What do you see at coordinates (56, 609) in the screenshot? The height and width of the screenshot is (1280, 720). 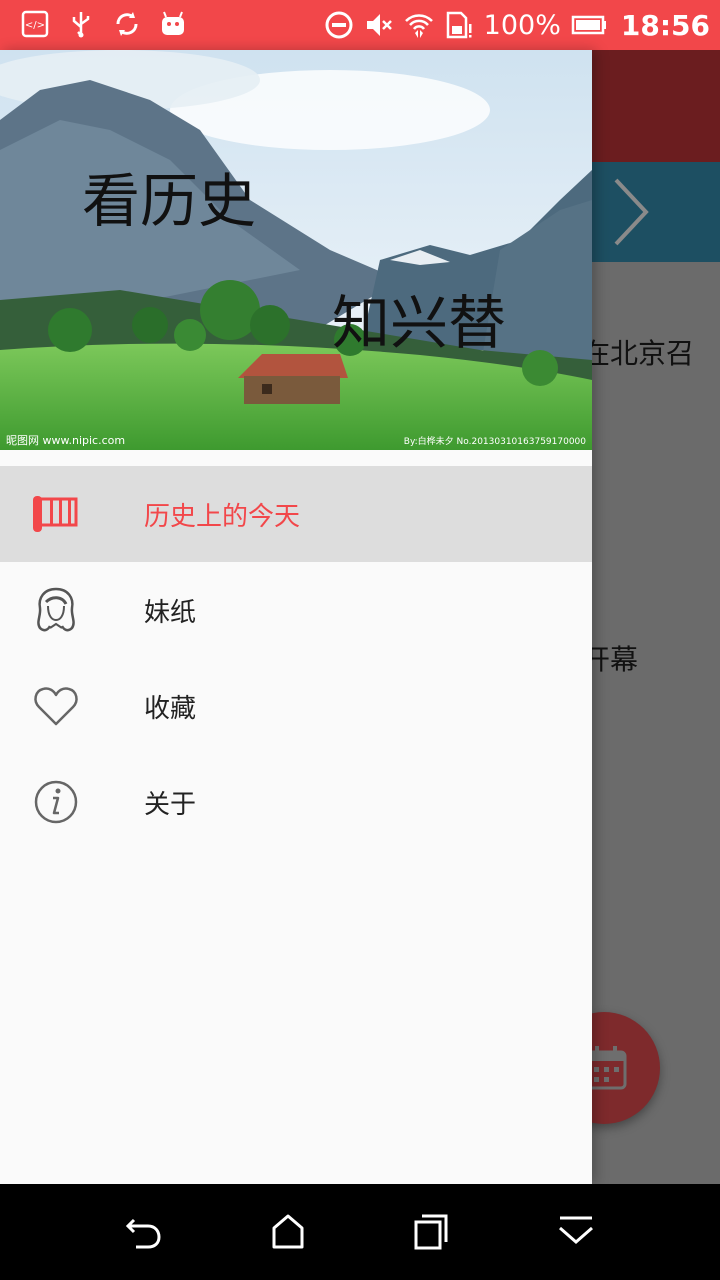 I see `girl-icon` at bounding box center [56, 609].